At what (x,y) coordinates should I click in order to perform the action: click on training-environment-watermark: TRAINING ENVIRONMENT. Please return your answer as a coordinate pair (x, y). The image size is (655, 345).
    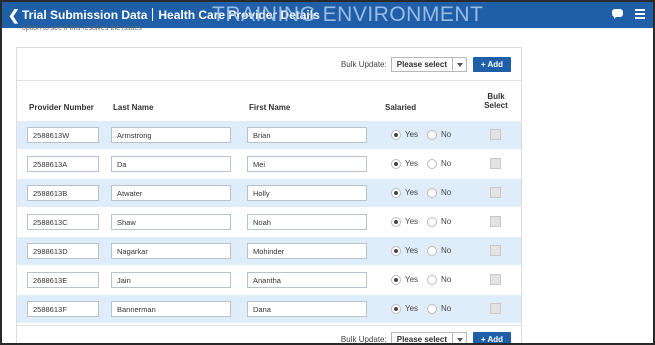
    Looking at the image, I should click on (348, 14).